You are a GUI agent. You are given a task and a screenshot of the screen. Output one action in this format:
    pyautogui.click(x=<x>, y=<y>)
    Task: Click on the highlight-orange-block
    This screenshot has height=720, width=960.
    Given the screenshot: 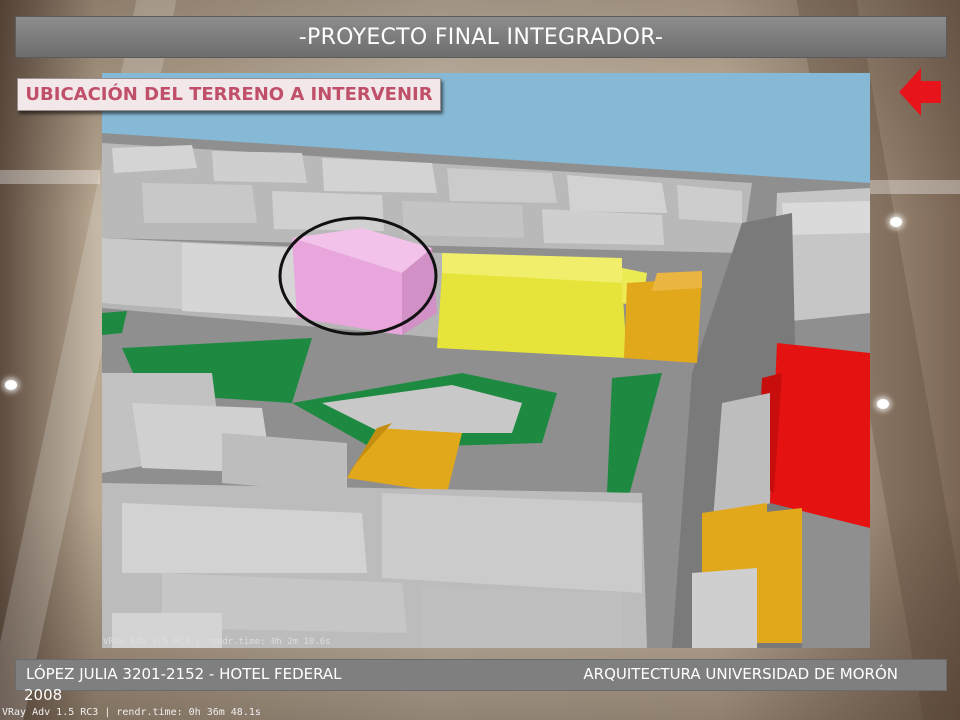 What is the action you would take?
    pyautogui.click(x=663, y=320)
    